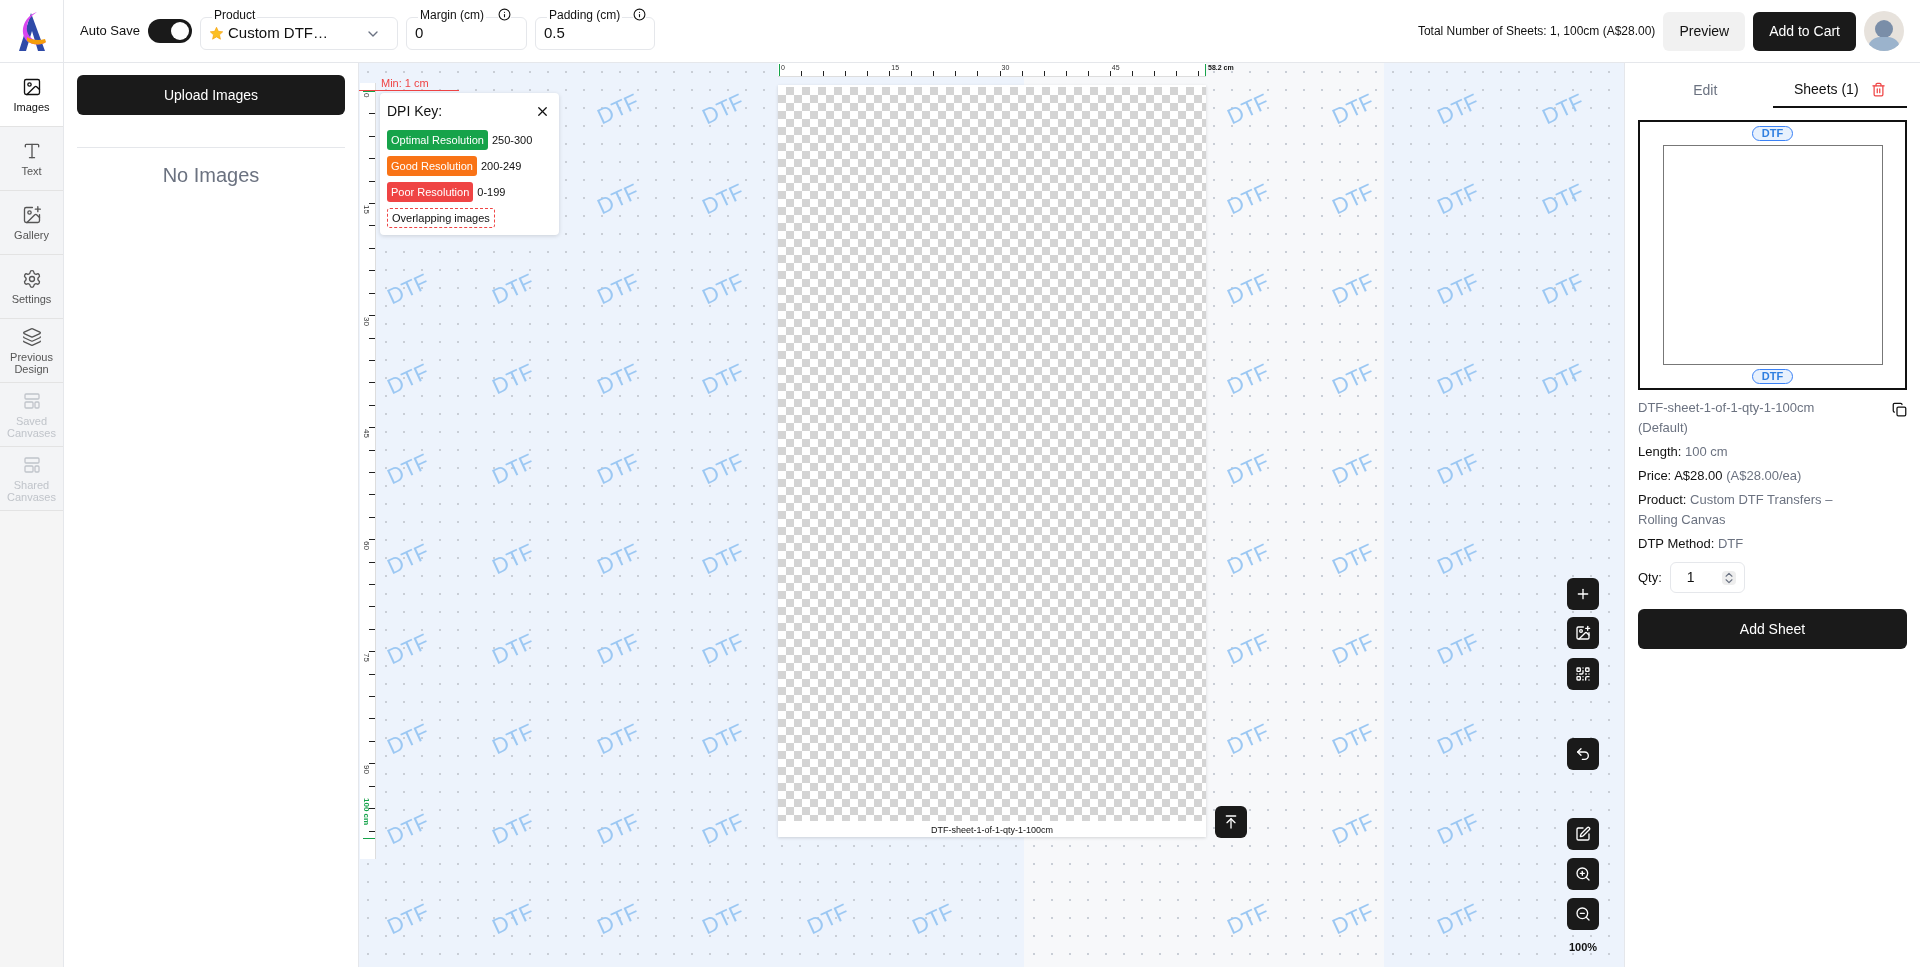 Image resolution: width=1920 pixels, height=967 pixels. What do you see at coordinates (512, 140) in the screenshot?
I see `dpi-range: 250-300` at bounding box center [512, 140].